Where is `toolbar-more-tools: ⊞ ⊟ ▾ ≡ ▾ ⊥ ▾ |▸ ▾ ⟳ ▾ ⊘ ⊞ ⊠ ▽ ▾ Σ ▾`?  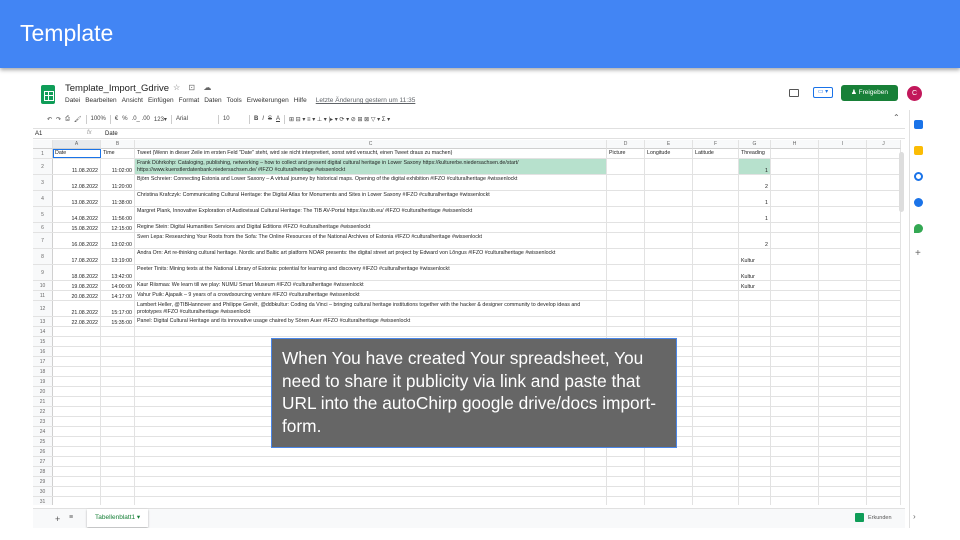 toolbar-more-tools: ⊞ ⊟ ▾ ≡ ▾ ⊥ ▾ |▸ ▾ ⟳ ▾ ⊘ ⊞ ⊠ ▽ ▾ Σ ▾ is located at coordinates (339, 119).